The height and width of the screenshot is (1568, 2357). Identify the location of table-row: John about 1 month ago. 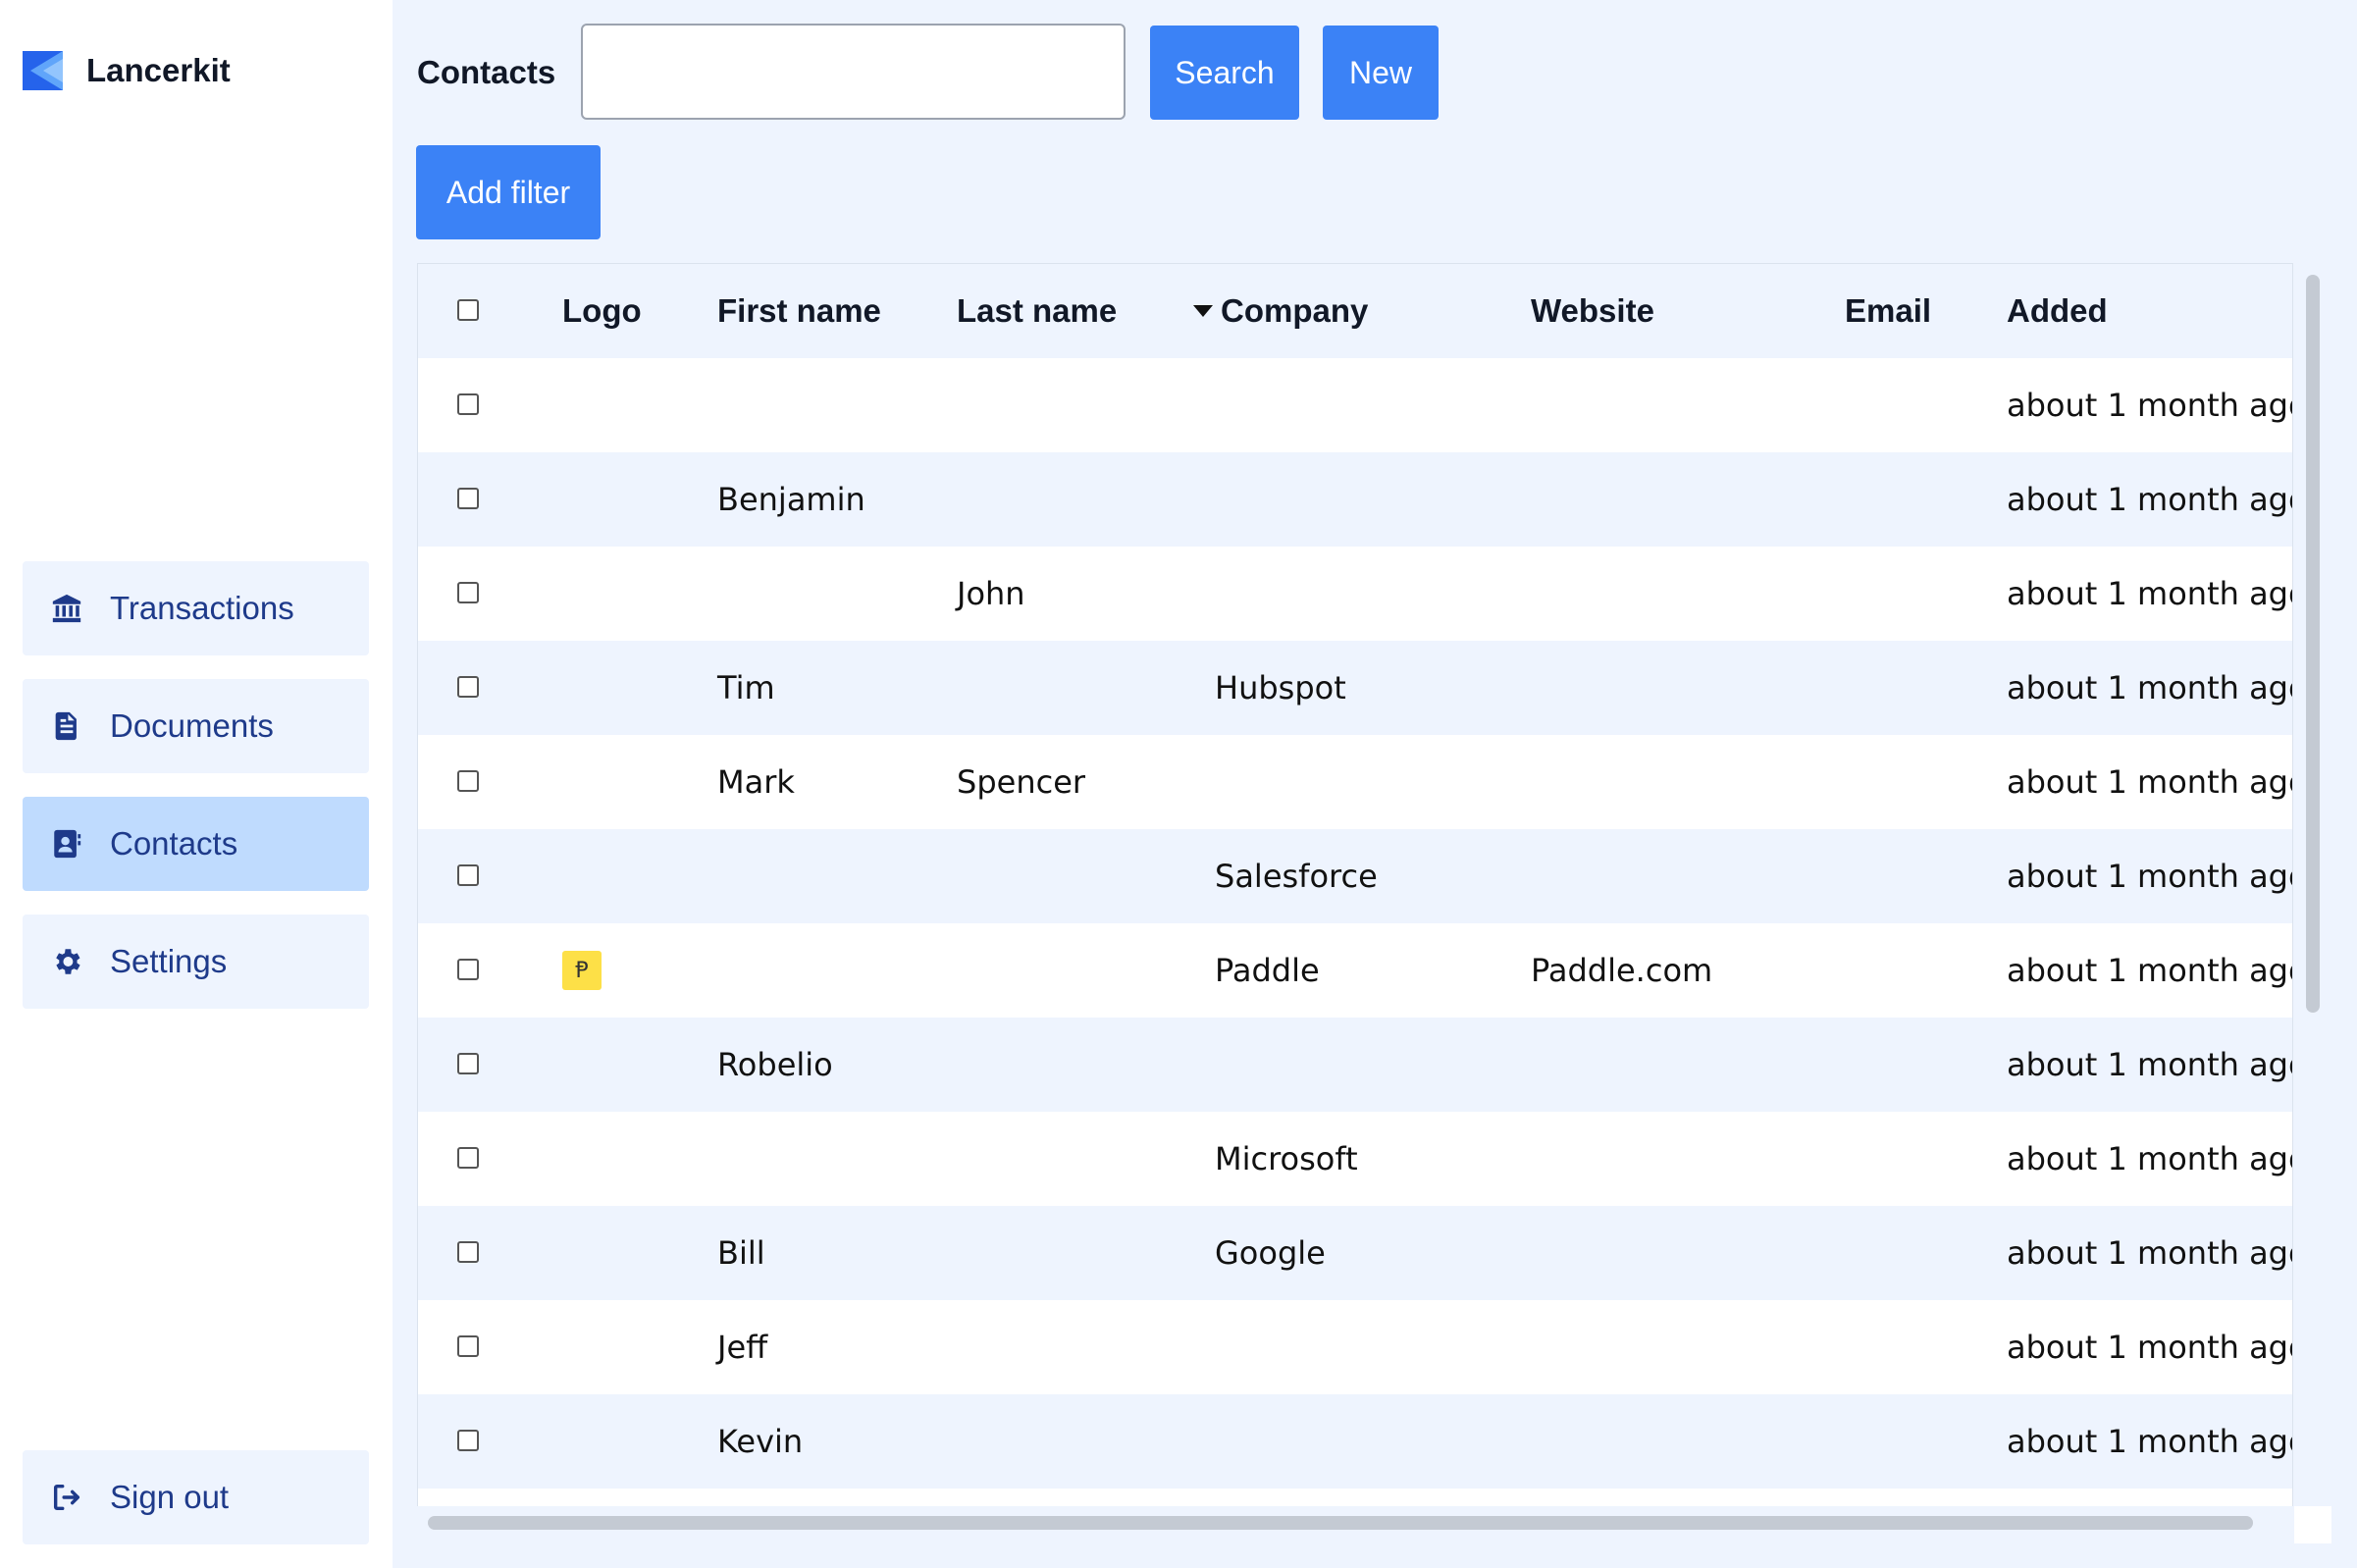
(1355, 594).